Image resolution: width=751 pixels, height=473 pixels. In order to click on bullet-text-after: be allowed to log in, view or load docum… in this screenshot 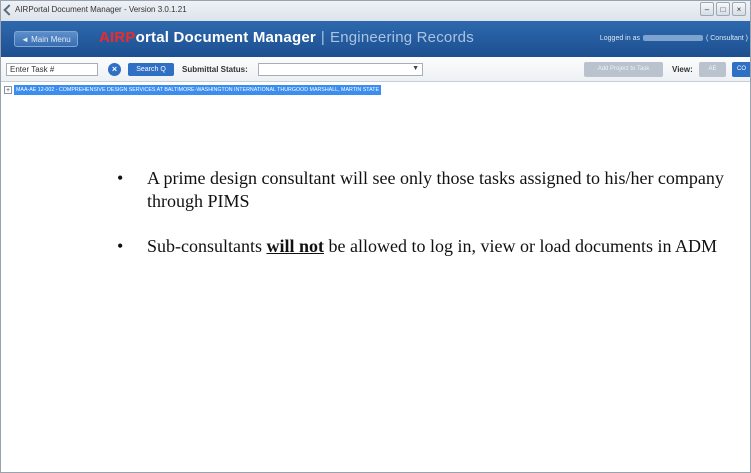, I will do `click(520, 246)`.